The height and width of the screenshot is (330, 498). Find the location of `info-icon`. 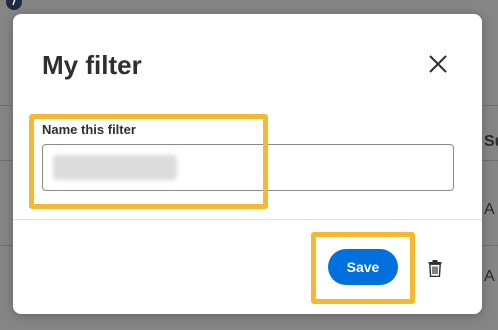

info-icon is located at coordinates (14, 5).